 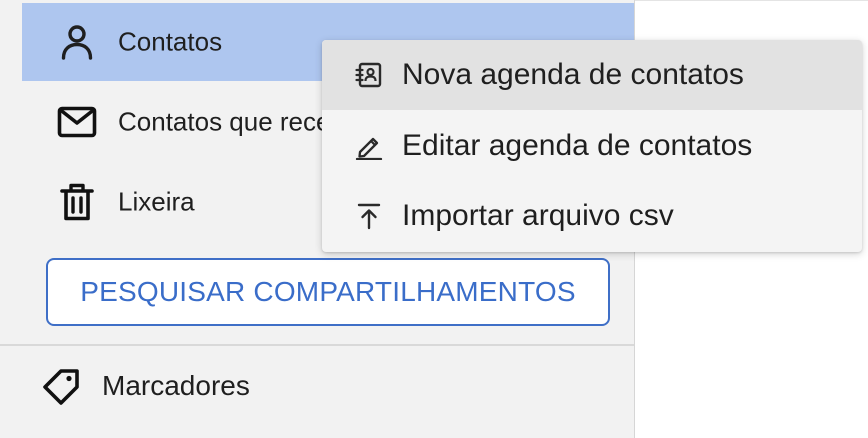 I want to click on person-icon, so click(x=77, y=42).